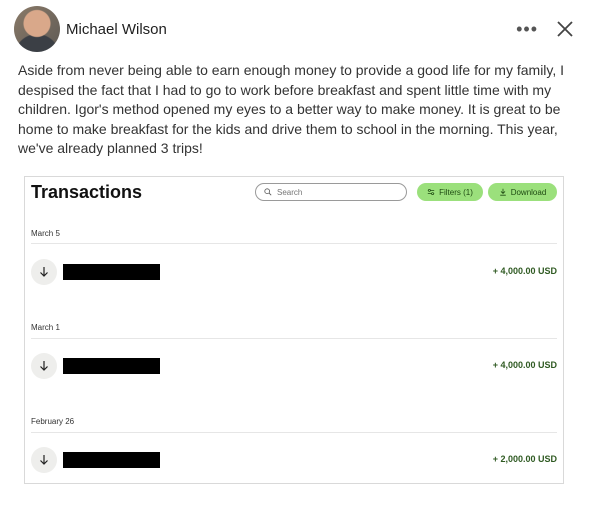  What do you see at coordinates (502, 192) in the screenshot?
I see `download-icon` at bounding box center [502, 192].